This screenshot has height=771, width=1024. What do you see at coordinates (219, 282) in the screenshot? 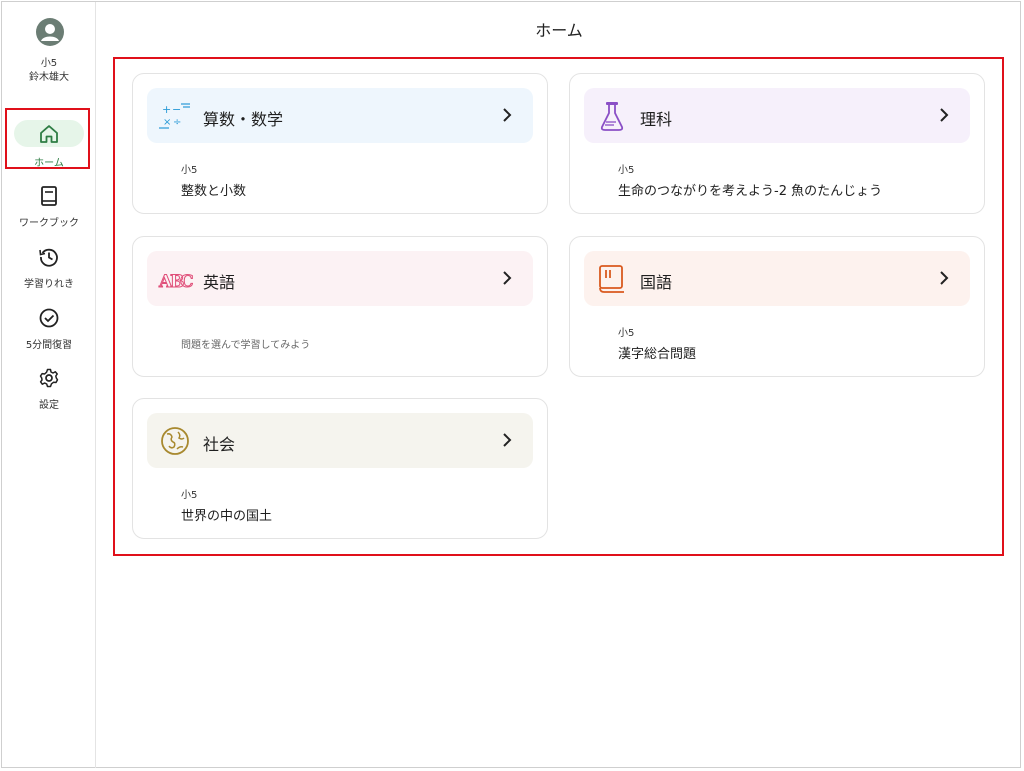
I see `subject-name: 英語` at bounding box center [219, 282].